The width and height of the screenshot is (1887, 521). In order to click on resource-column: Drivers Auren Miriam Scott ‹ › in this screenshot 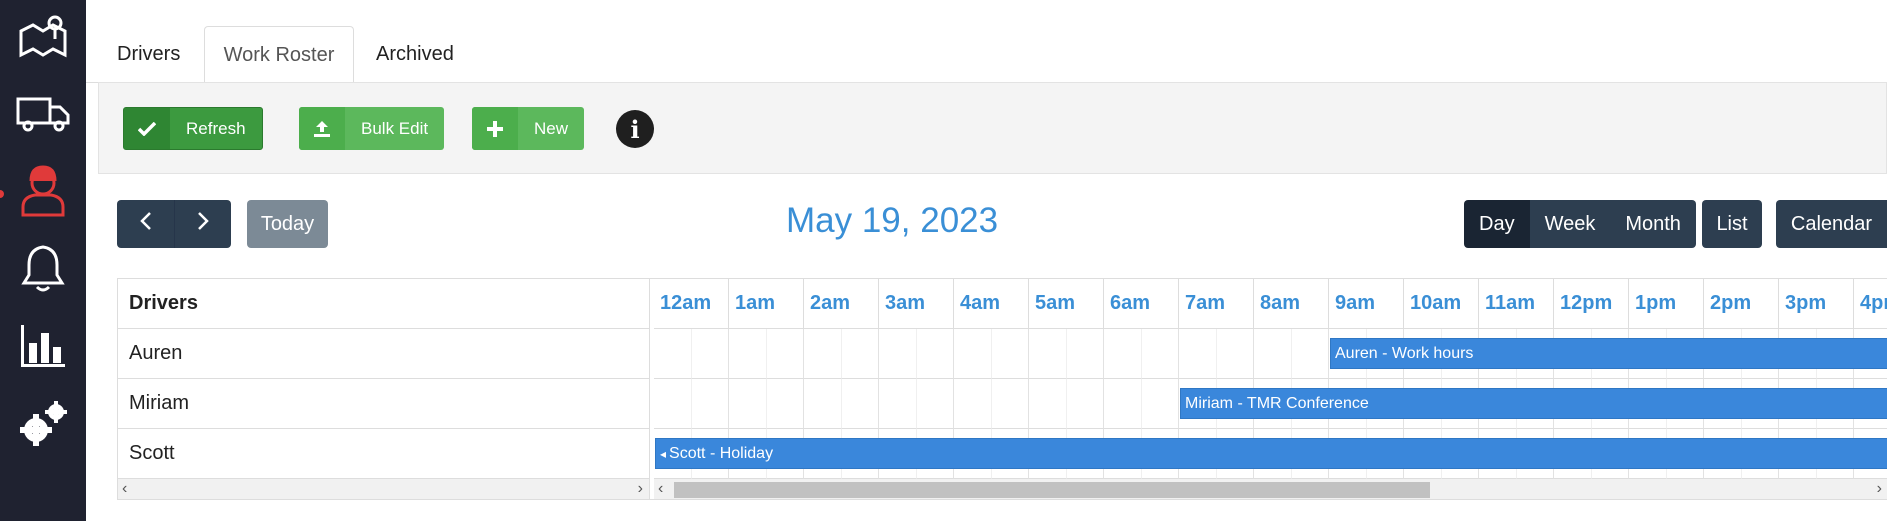, I will do `click(384, 389)`.